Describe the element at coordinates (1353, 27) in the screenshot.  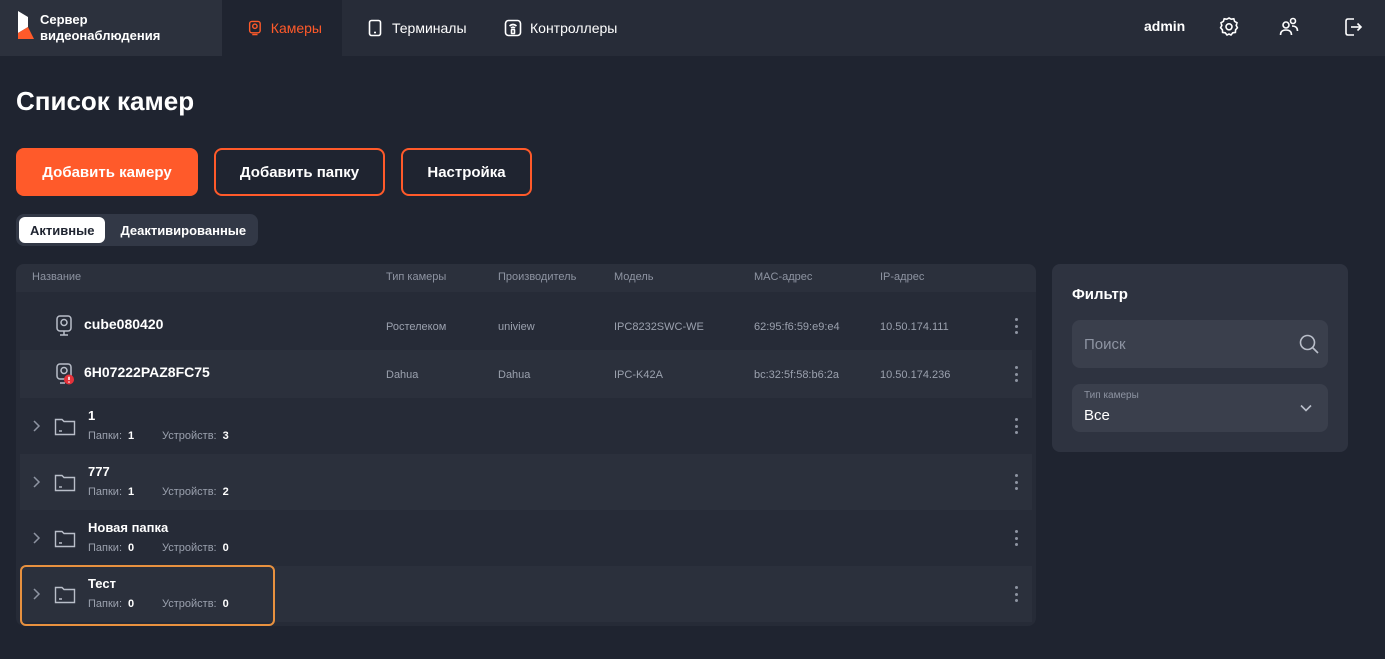
I see `logout-icon` at that location.